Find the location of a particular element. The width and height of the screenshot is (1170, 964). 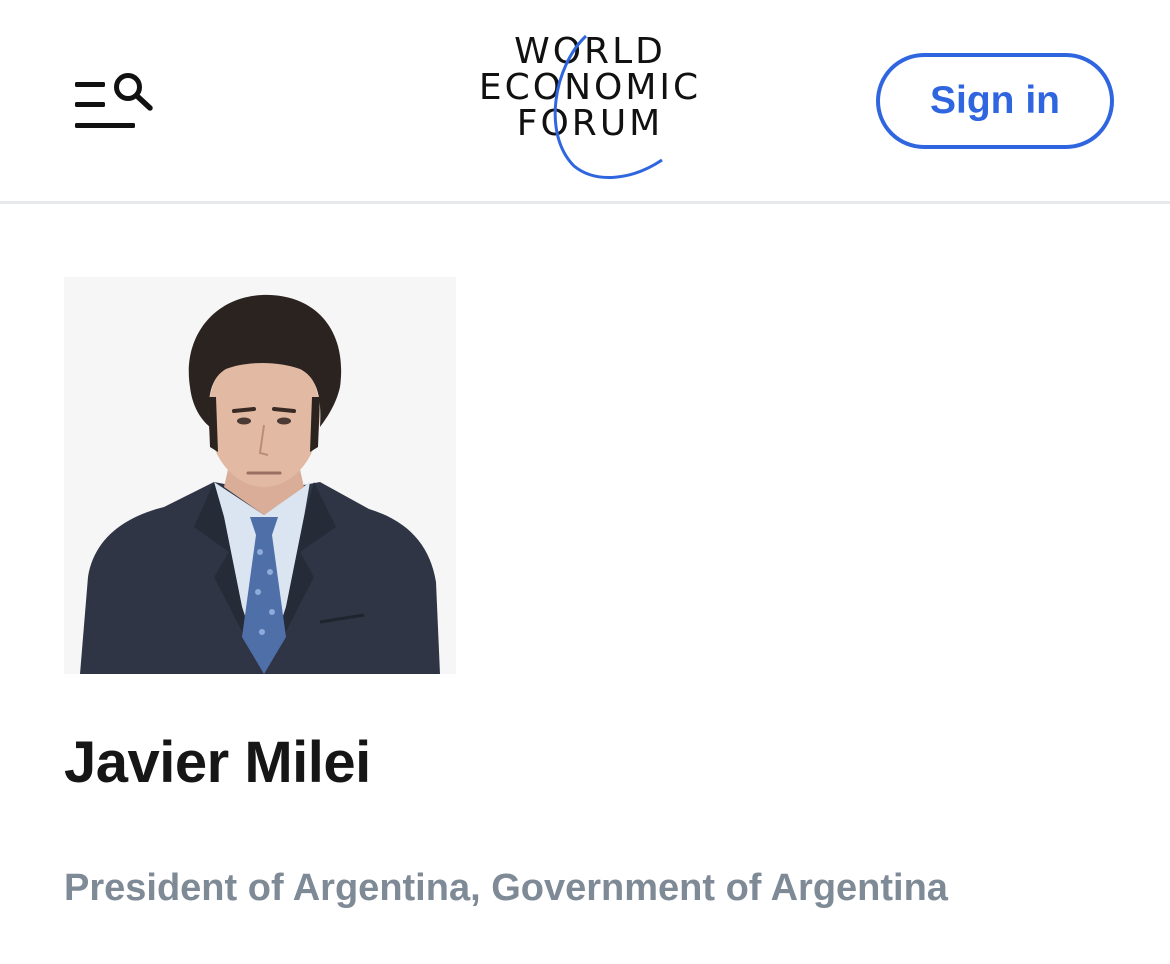

search-icon is located at coordinates (133, 92).